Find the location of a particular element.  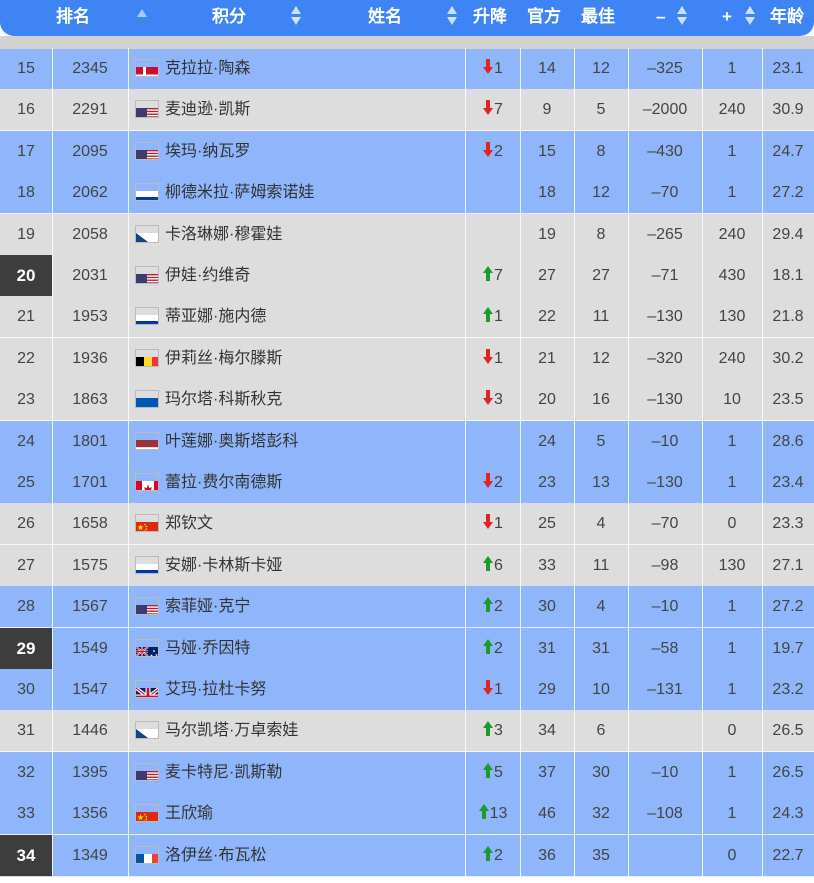

player-name: 索菲娅·克宁 is located at coordinates (207, 607).